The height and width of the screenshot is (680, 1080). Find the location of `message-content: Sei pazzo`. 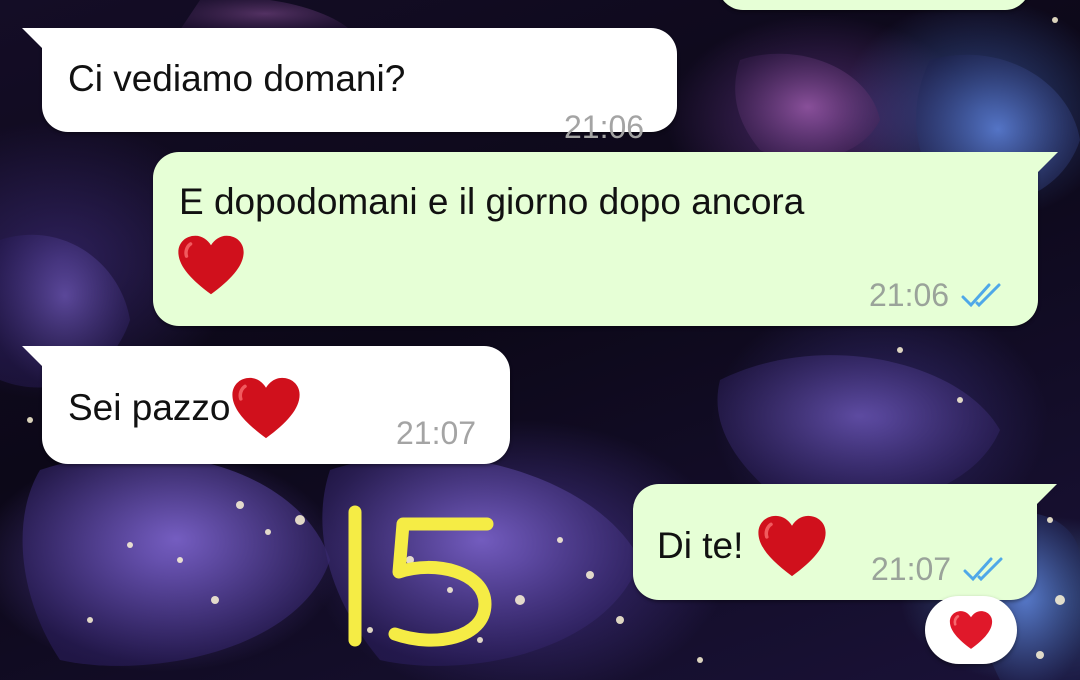

message-content: Sei pazzo is located at coordinates (184, 408).